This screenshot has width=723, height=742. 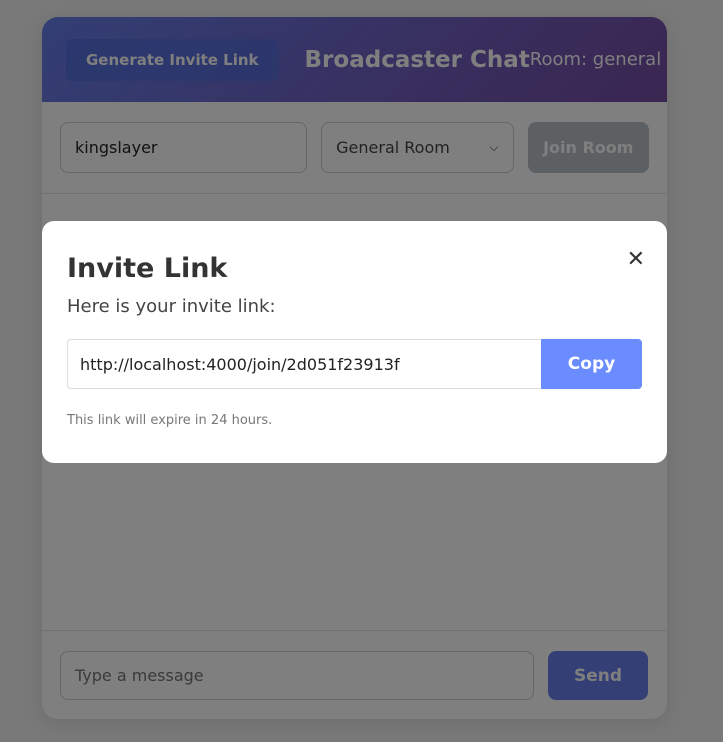 I want to click on link-row: Copy, so click(x=354, y=364).